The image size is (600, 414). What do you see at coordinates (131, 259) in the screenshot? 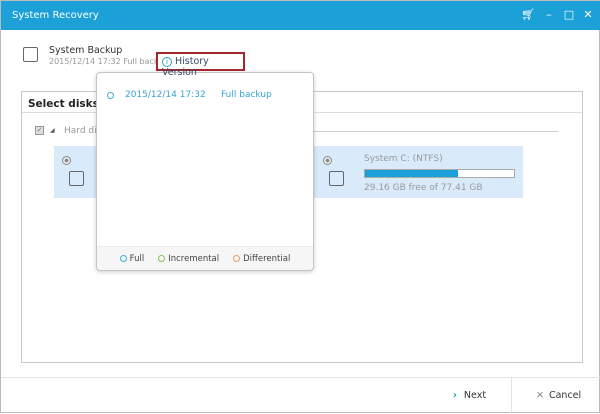
I see `legend-full: Full` at bounding box center [131, 259].